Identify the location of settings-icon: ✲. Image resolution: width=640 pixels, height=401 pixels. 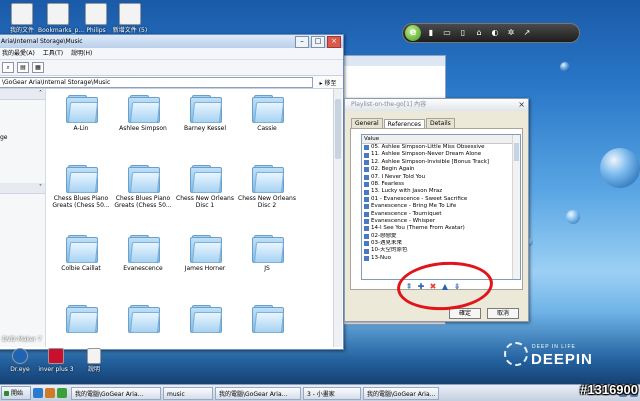
(511, 33).